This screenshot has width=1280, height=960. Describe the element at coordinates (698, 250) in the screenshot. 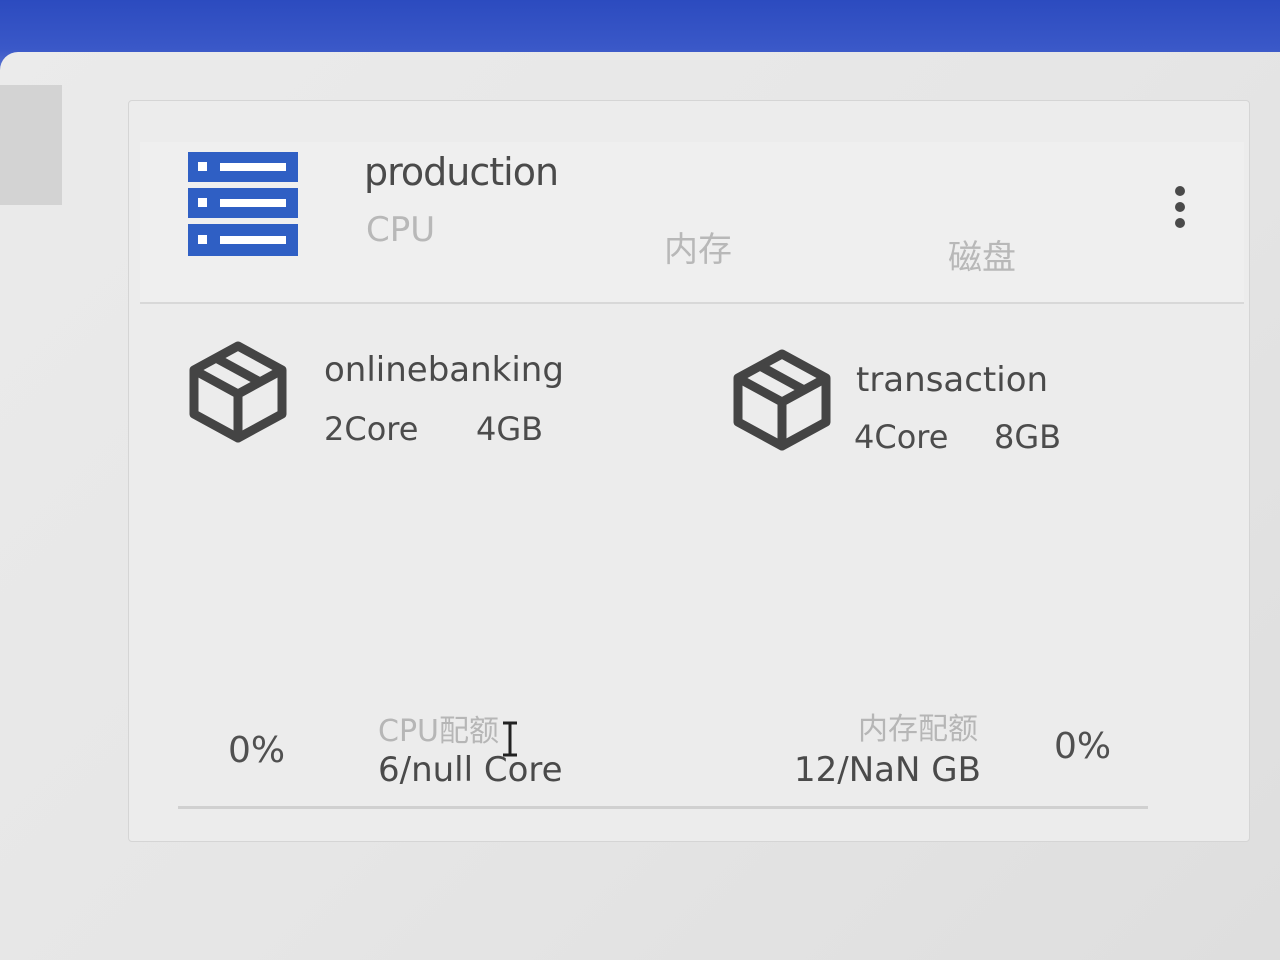

I see `header-stat-memory: 内存` at that location.